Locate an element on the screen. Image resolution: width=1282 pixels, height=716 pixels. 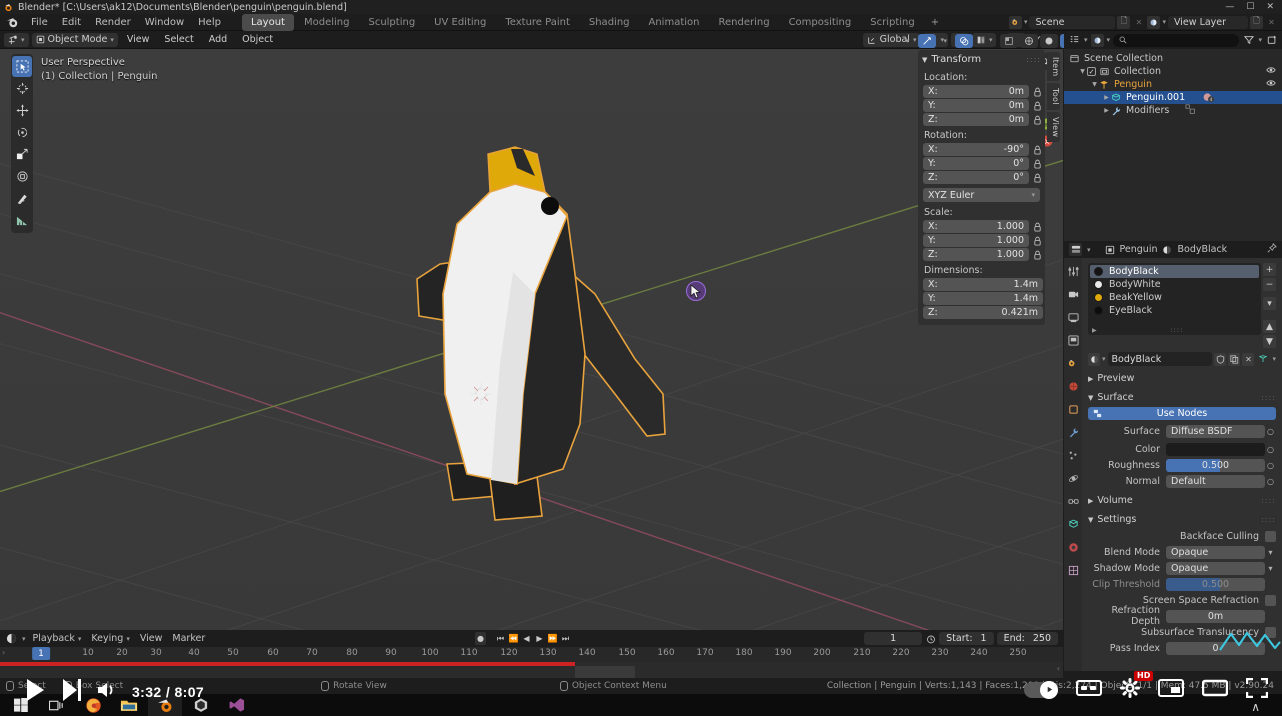
overlay-options-caret-icon: ▾ is located at coordinates (983, 41).